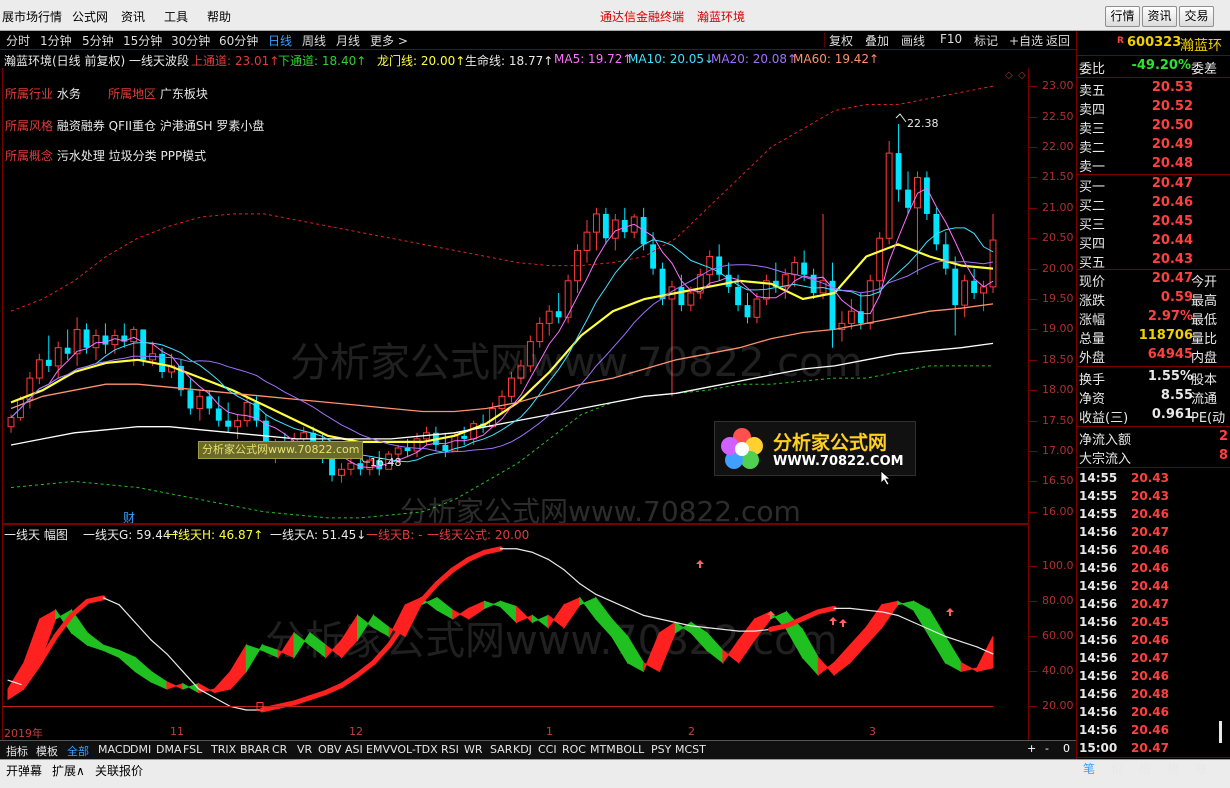  I want to click on stat2-row-label2: 流通, so click(1204, 399).